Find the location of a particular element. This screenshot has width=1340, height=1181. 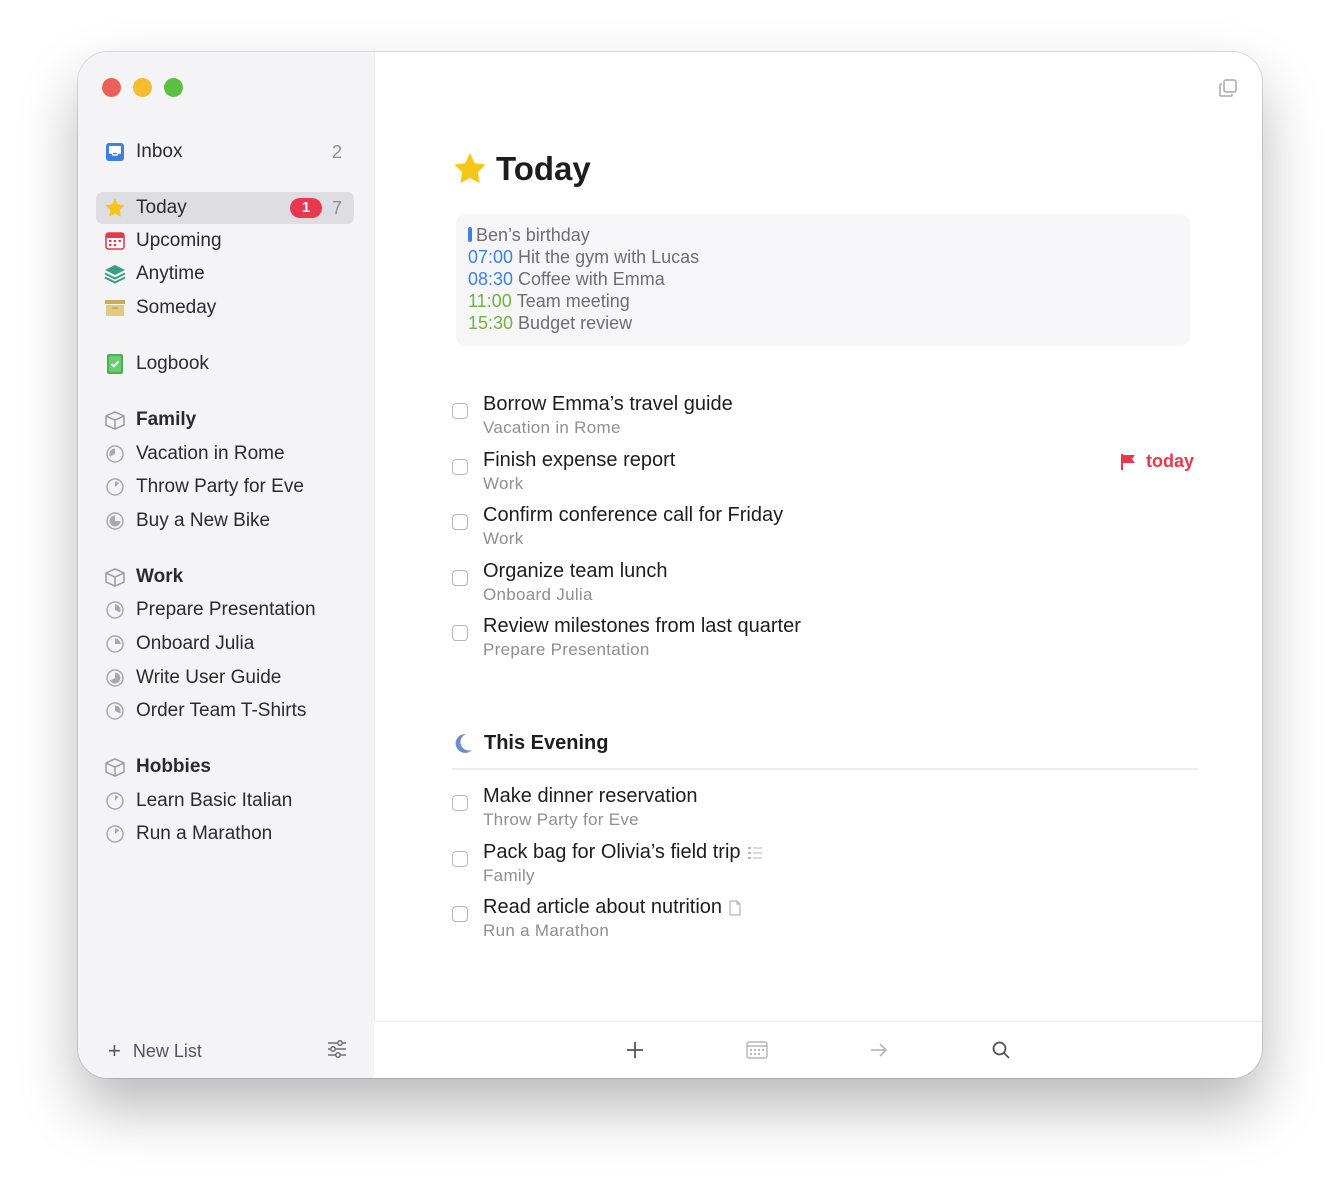

sidebar-project-buy-a-new-bike: Buy a New Bike is located at coordinates (225, 521).